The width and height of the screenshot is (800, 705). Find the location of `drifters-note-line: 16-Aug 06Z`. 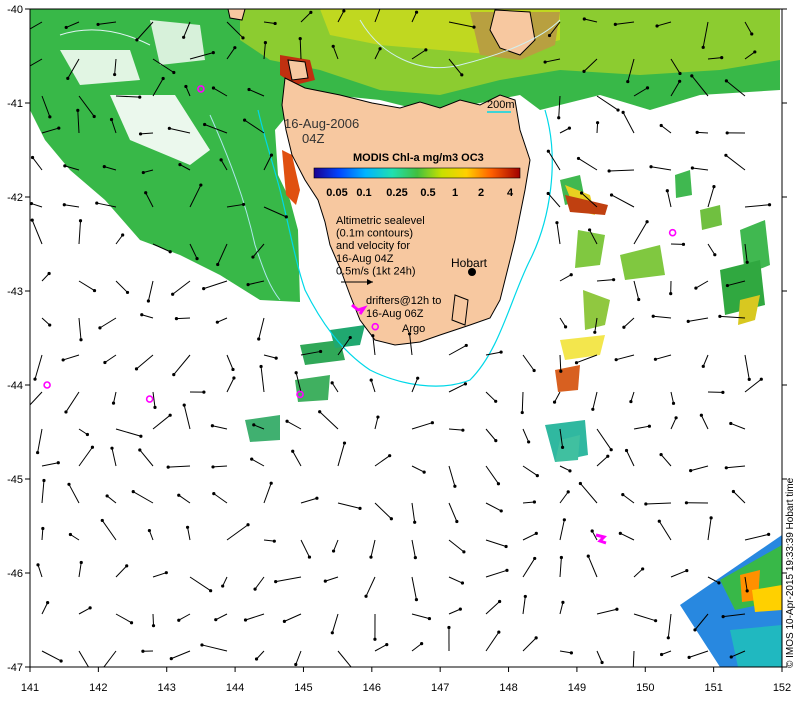

drifters-note-line: 16-Aug 06Z is located at coordinates (395, 314).